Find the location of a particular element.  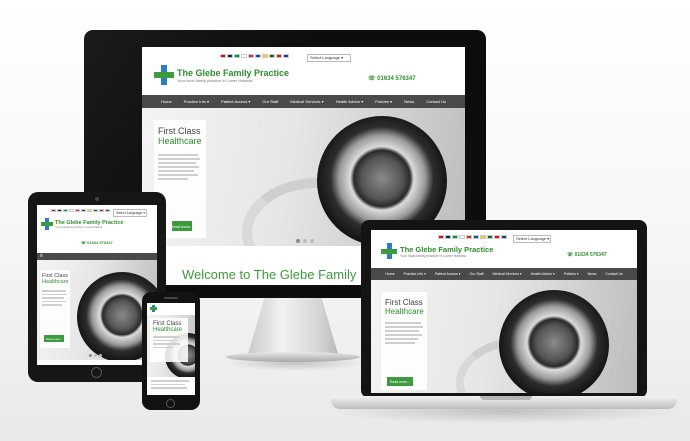

hero-slider: First Class Healthcare is located at coordinates (171, 346).